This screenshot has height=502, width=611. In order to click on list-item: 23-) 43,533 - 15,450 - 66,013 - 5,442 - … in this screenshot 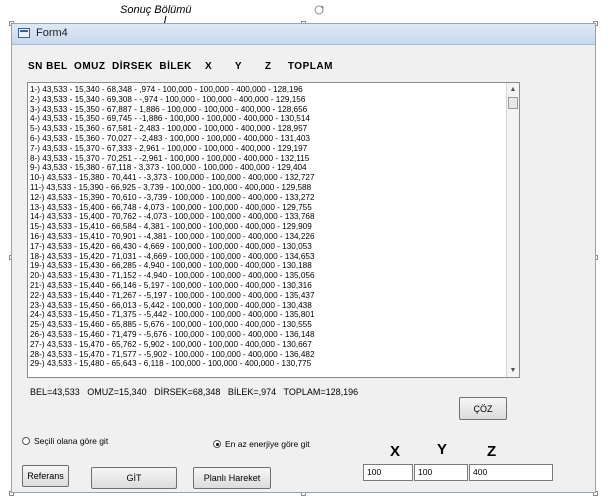, I will do `click(267, 306)`.